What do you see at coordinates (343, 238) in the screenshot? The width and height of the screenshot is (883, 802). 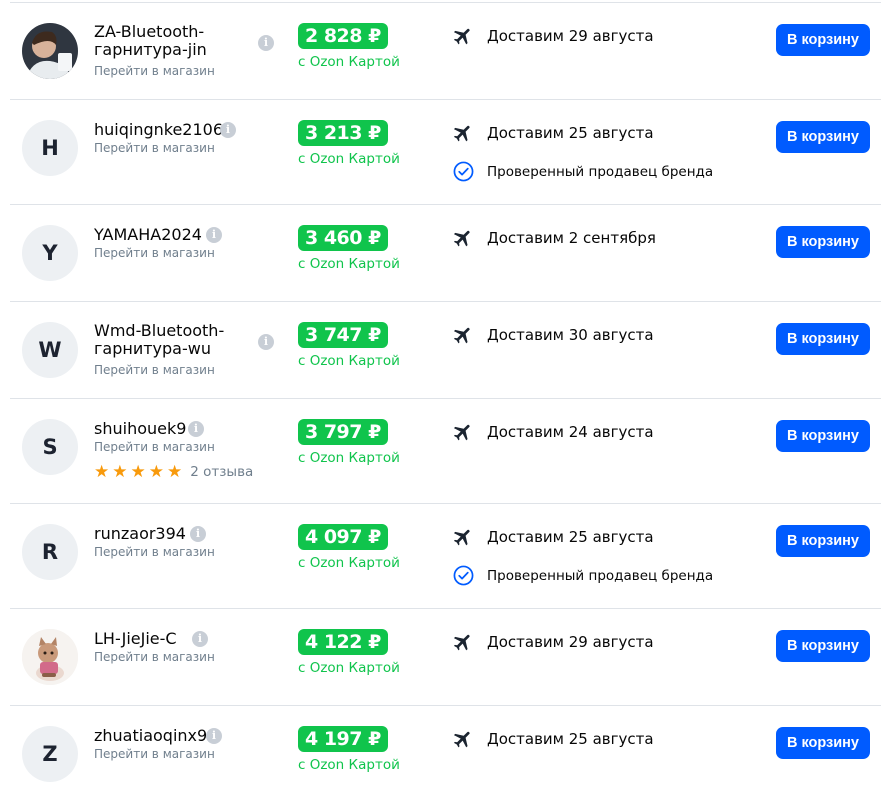 I see `price-badge: 3 460 ₽` at bounding box center [343, 238].